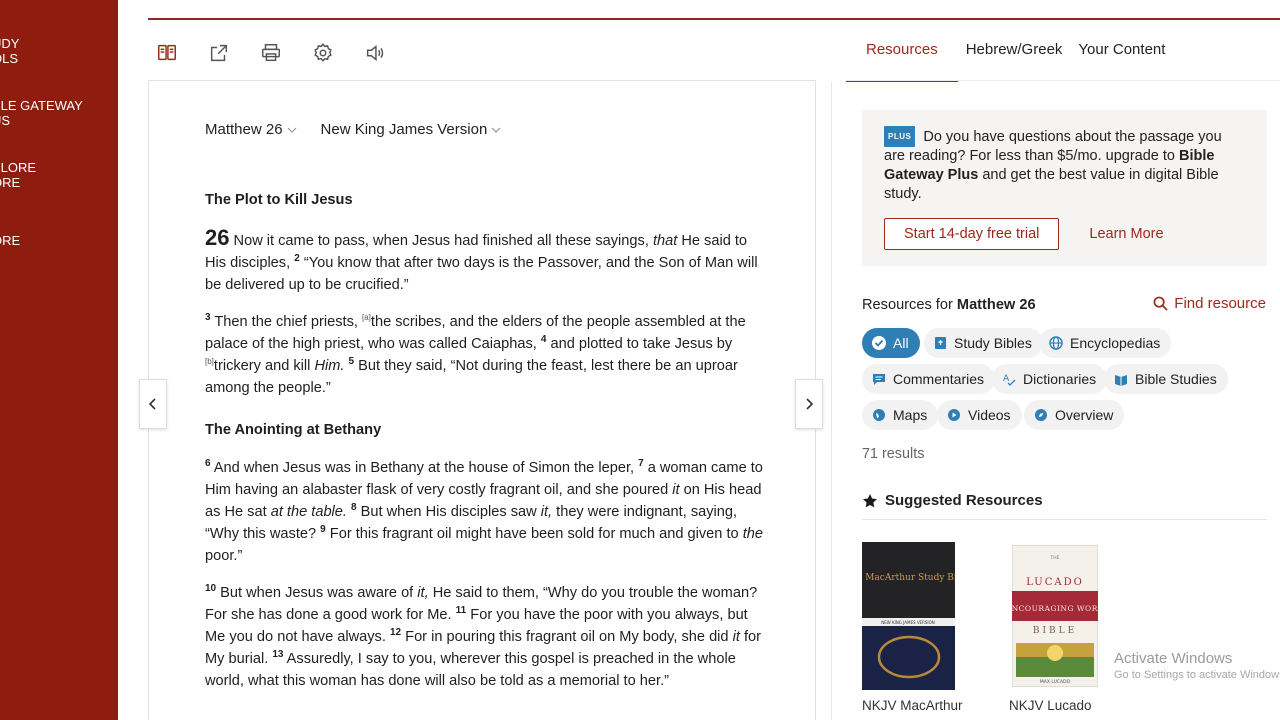  Describe the element at coordinates (902, 60) in the screenshot. I see `tab-resources: Resources` at that location.